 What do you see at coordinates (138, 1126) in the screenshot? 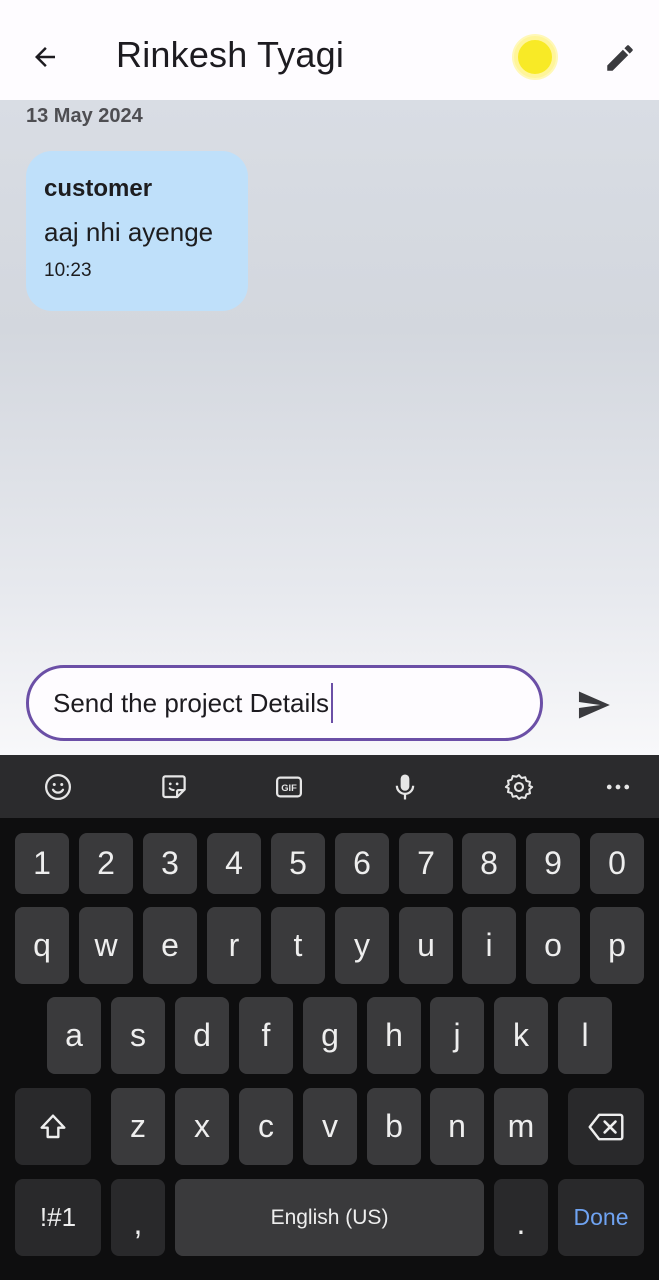
I see `key-z: z` at bounding box center [138, 1126].